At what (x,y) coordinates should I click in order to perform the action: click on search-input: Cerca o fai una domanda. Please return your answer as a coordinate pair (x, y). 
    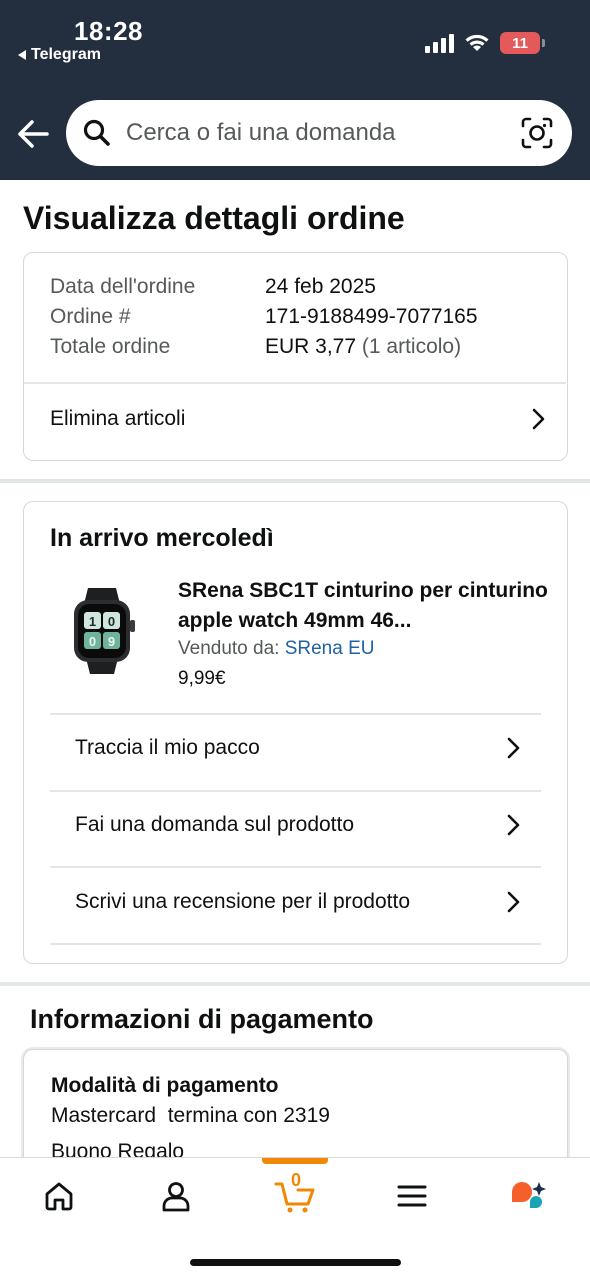
    Looking at the image, I should click on (323, 133).